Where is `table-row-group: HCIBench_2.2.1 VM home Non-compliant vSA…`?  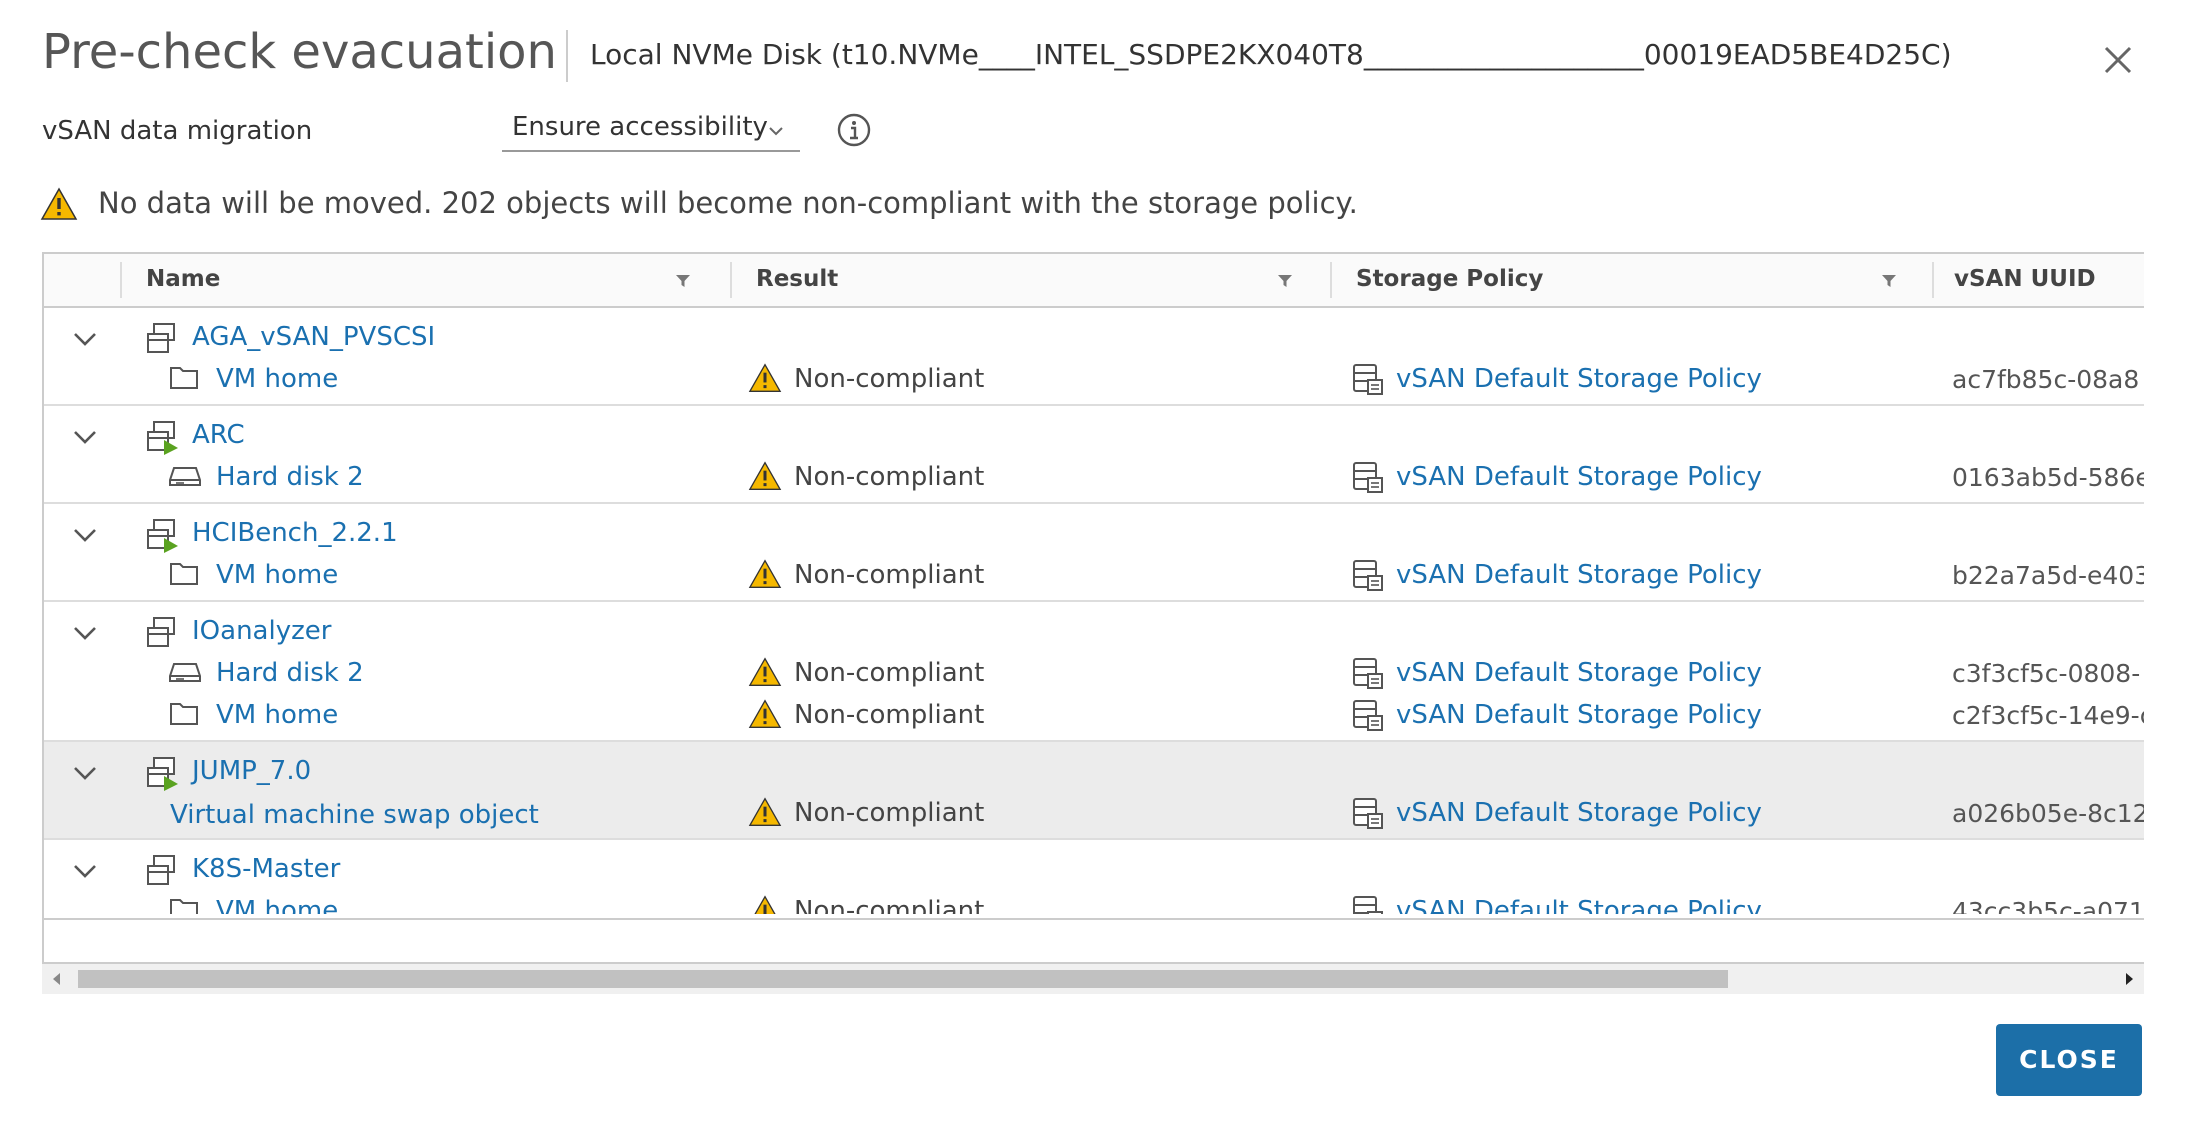 table-row-group: HCIBench_2.2.1 VM home Non-compliant vSA… is located at coordinates (1094, 553).